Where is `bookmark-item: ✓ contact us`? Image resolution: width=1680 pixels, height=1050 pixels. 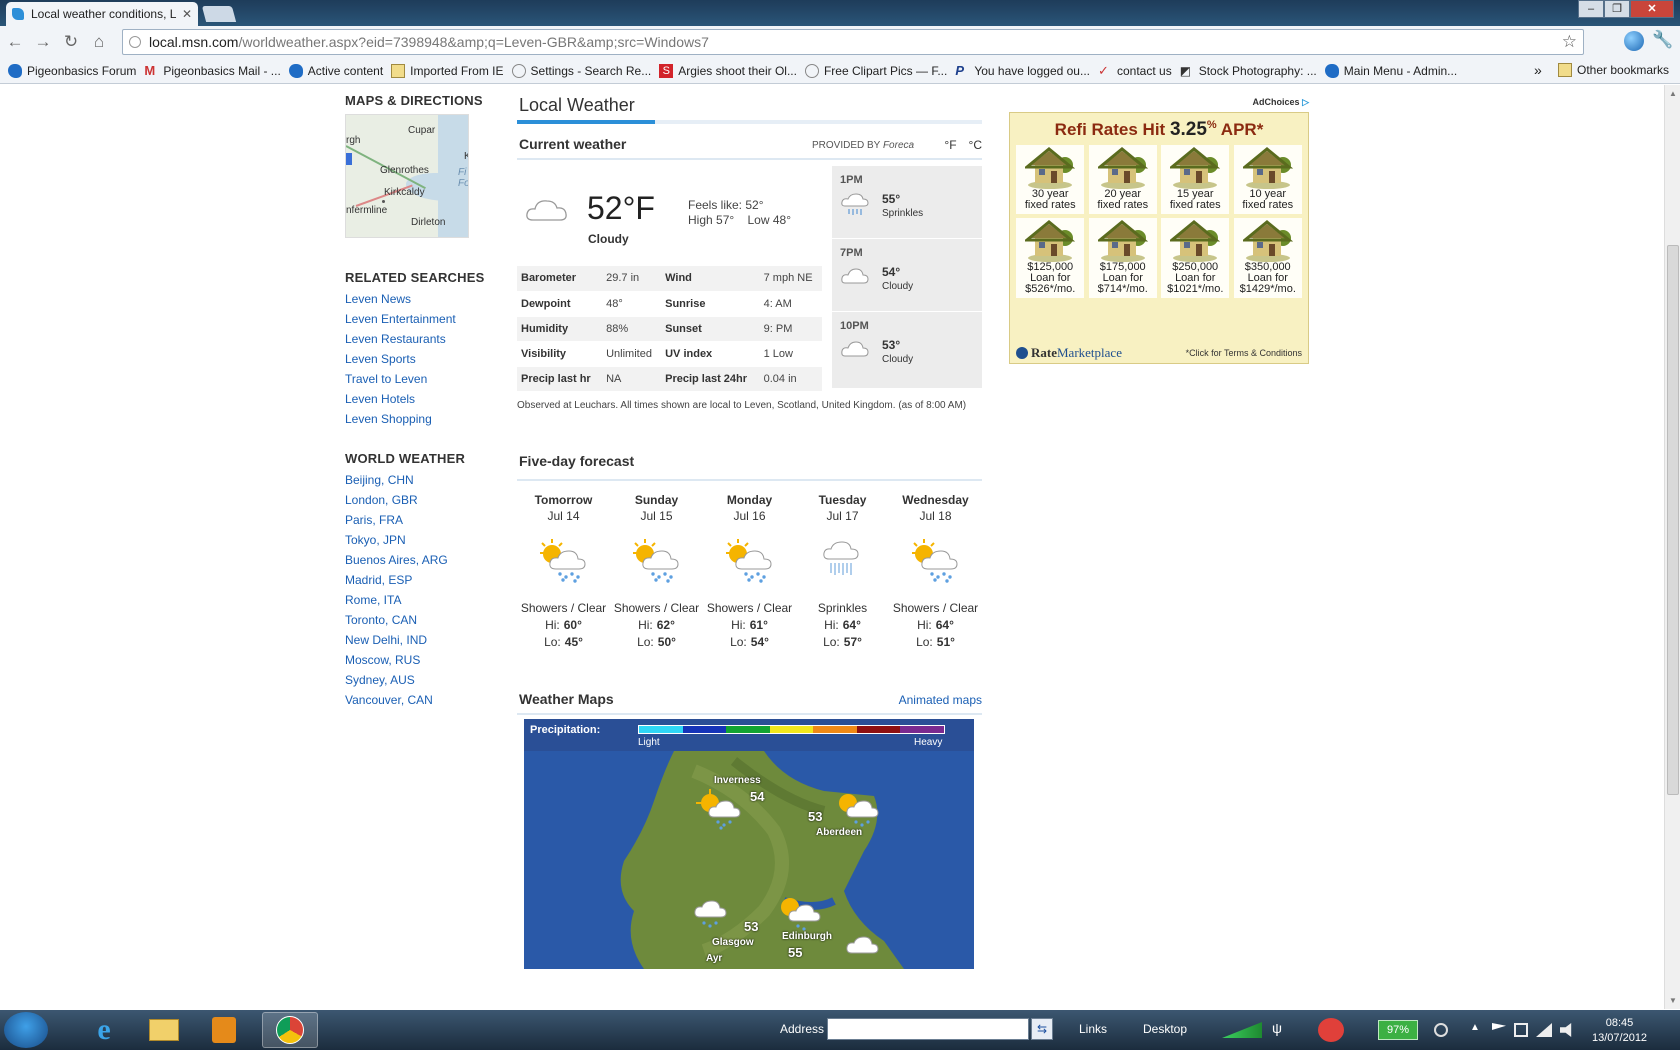
bookmark-item: ✓ contact us is located at coordinates (1135, 70).